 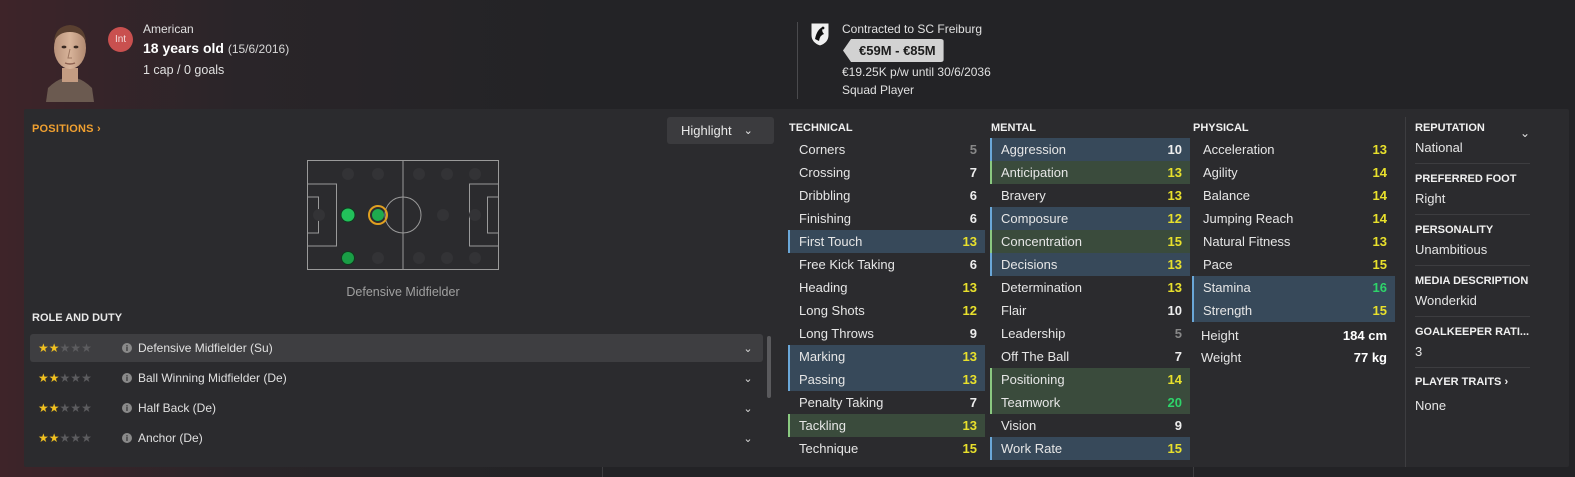 I want to click on positions-link: POSITIONS ›, so click(x=66, y=129).